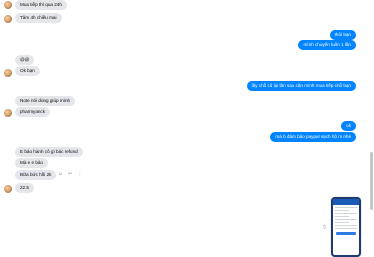 The height and width of the screenshot is (257, 374). What do you see at coordinates (79, 174) in the screenshot?
I see `more-icon: ⋮` at bounding box center [79, 174].